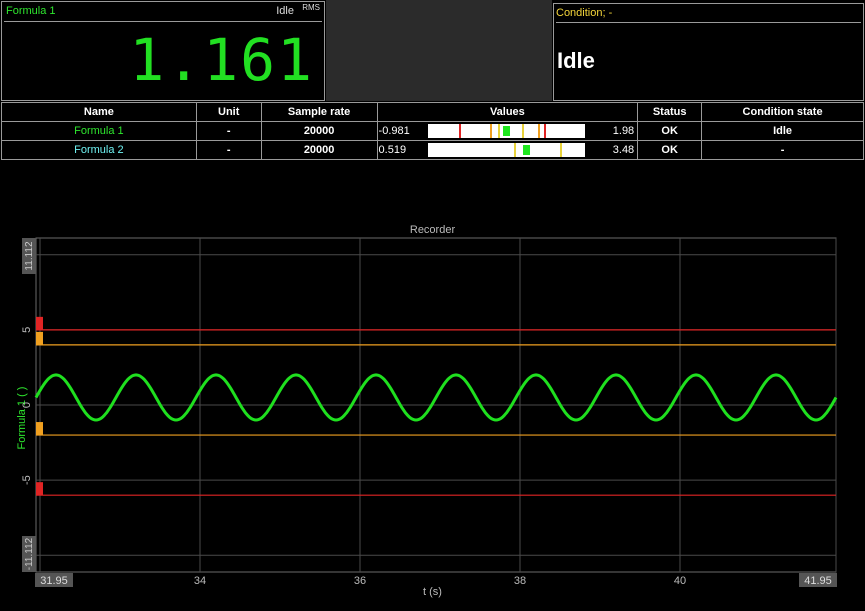 The width and height of the screenshot is (865, 611). Describe the element at coordinates (27, 330) in the screenshot. I see `y-tick-label: 5` at that location.